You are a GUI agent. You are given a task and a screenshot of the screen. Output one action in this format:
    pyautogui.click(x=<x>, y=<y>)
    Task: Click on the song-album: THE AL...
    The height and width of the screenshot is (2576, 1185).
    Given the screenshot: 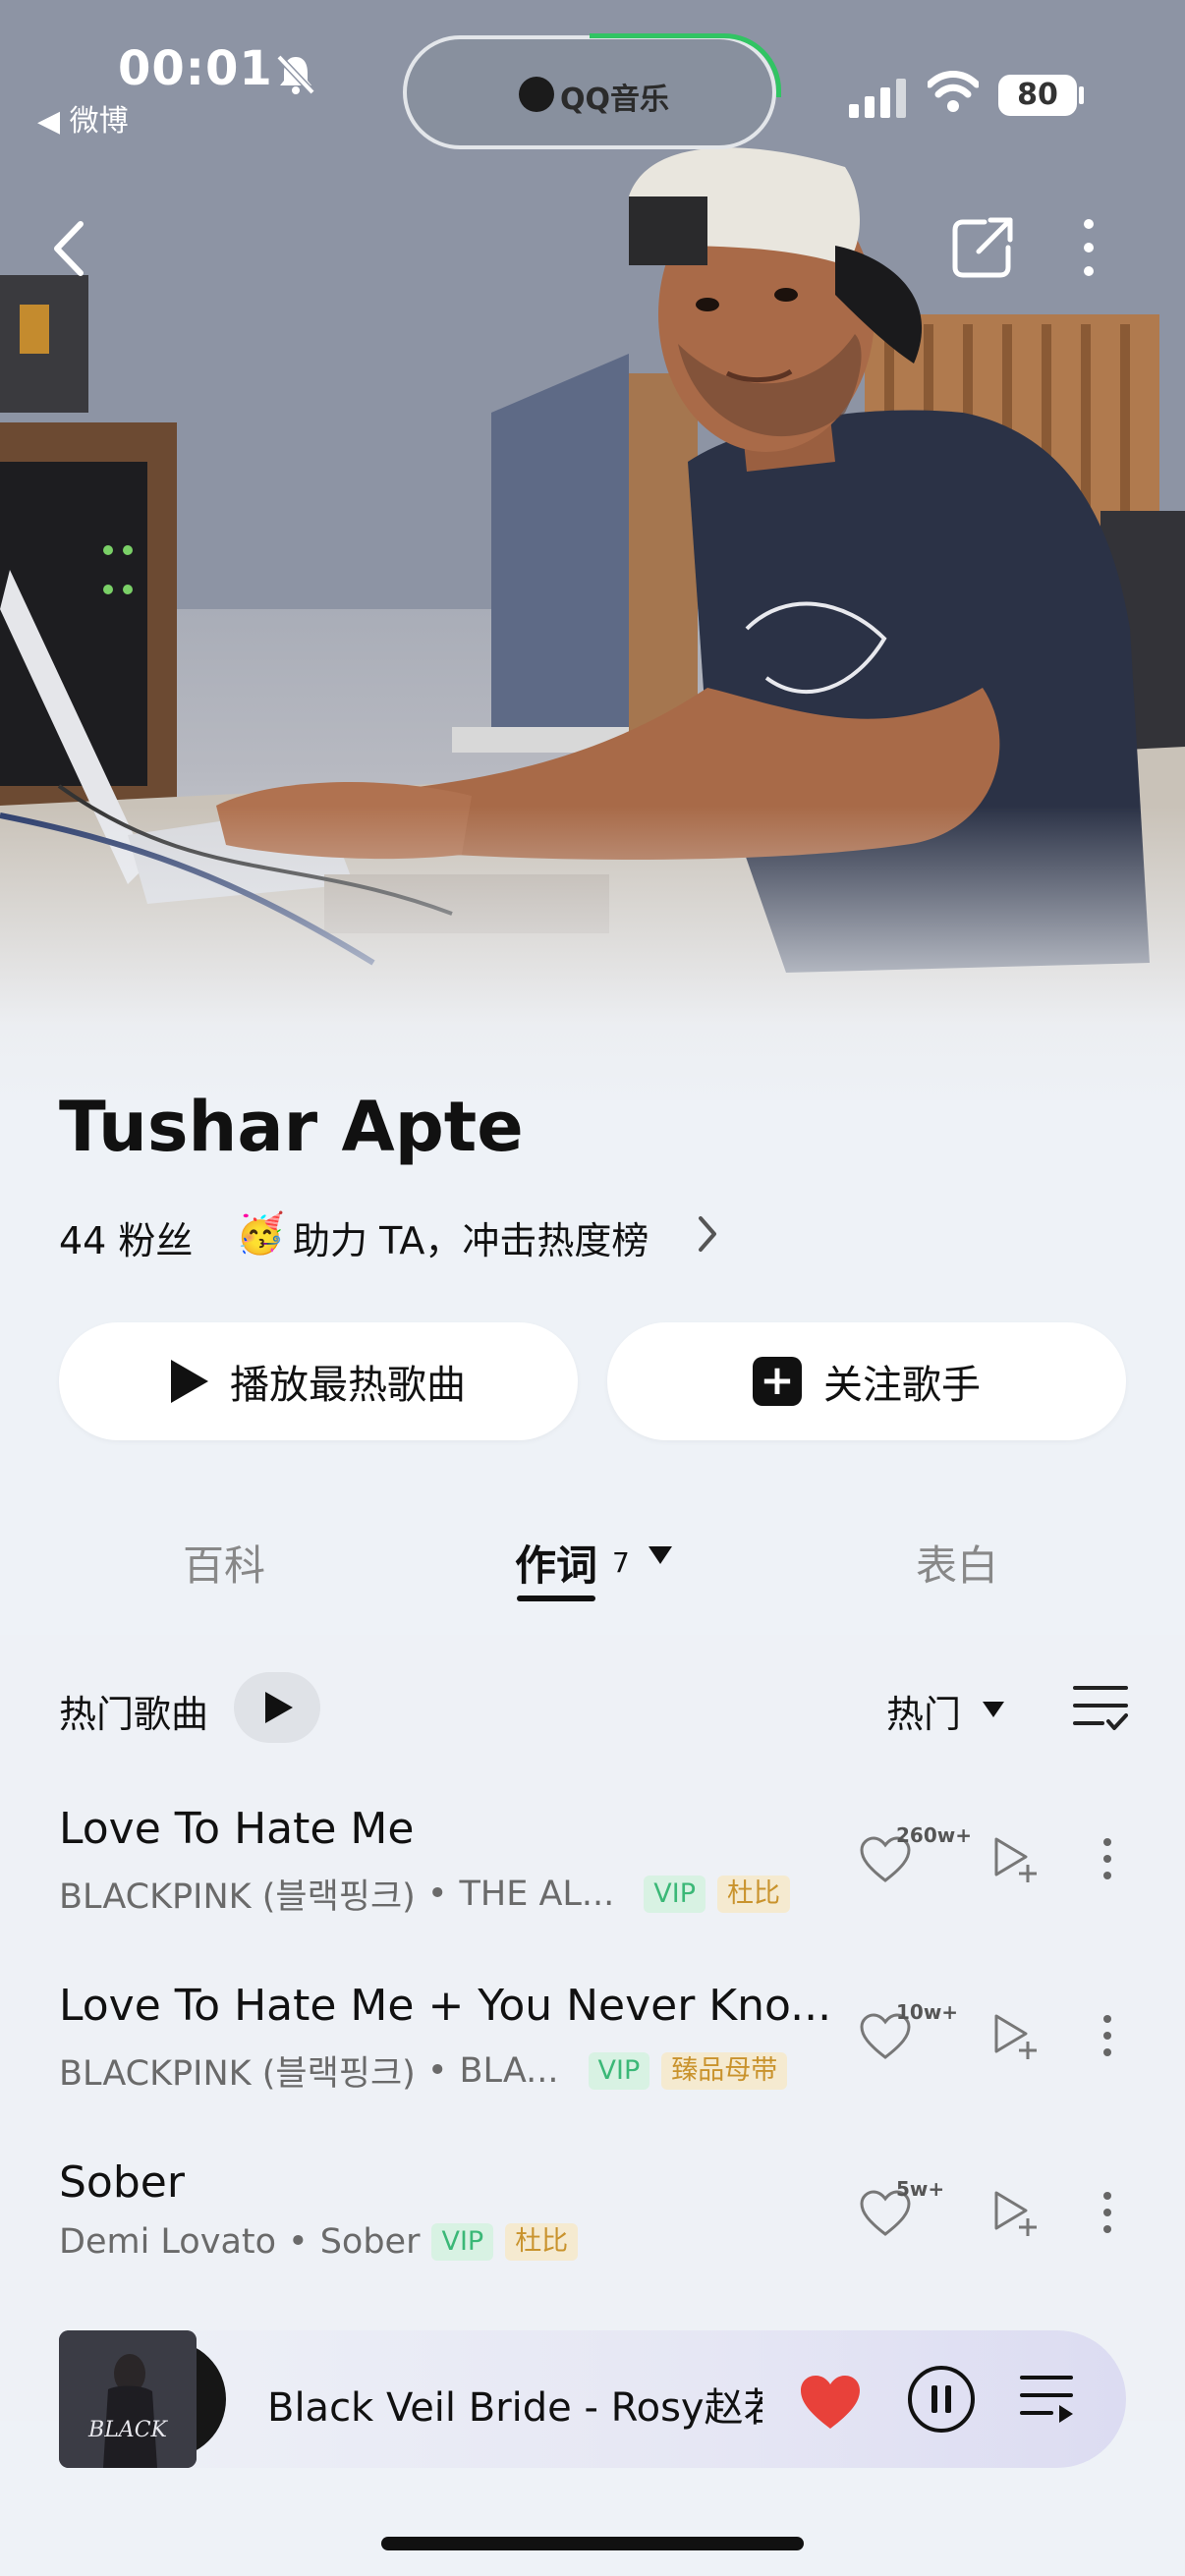 What is the action you would take?
    pyautogui.click(x=537, y=1894)
    